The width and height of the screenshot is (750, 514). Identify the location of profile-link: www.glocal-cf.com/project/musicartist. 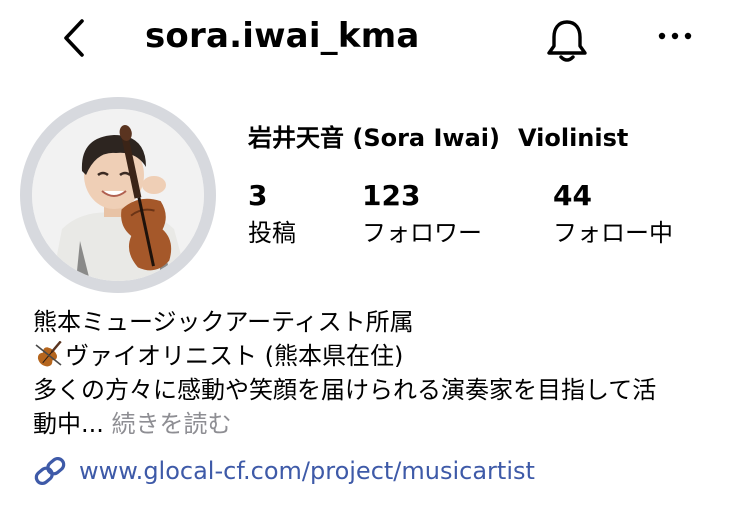
(284, 471).